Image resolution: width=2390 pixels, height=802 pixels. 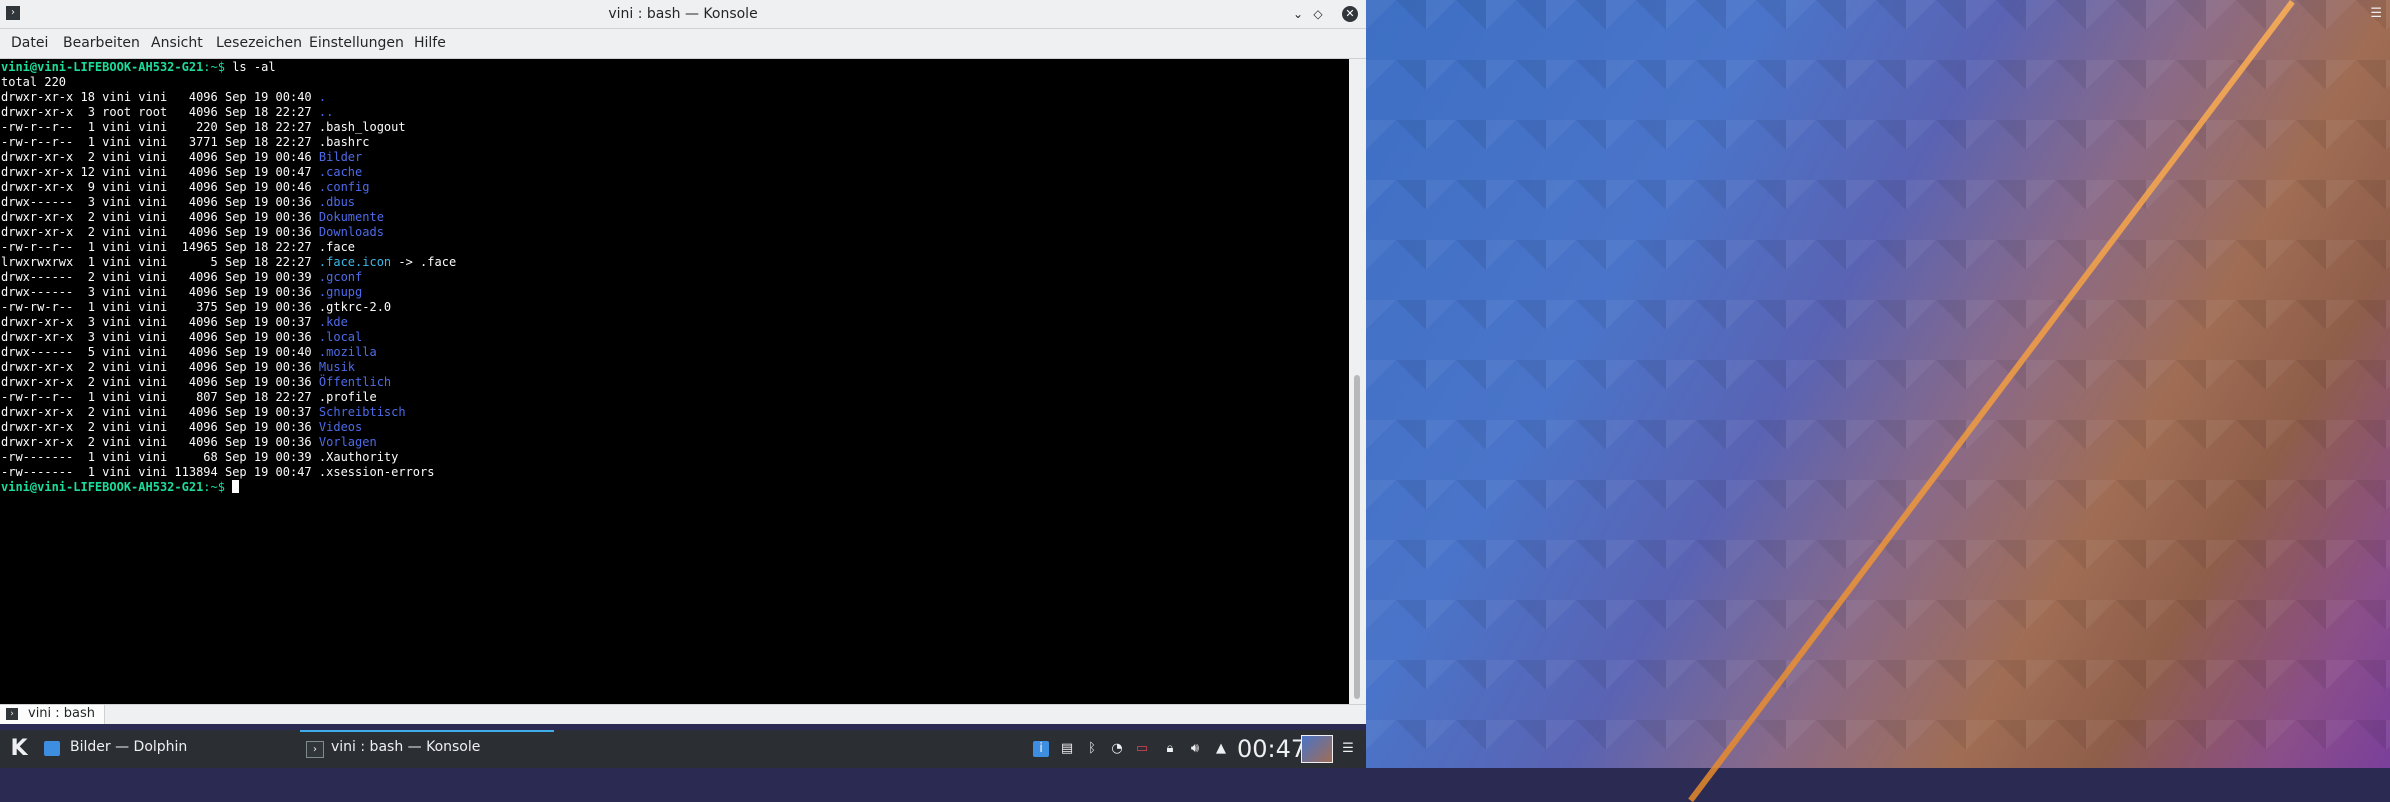 I want to click on entry-name: Downloads, so click(x=351, y=232).